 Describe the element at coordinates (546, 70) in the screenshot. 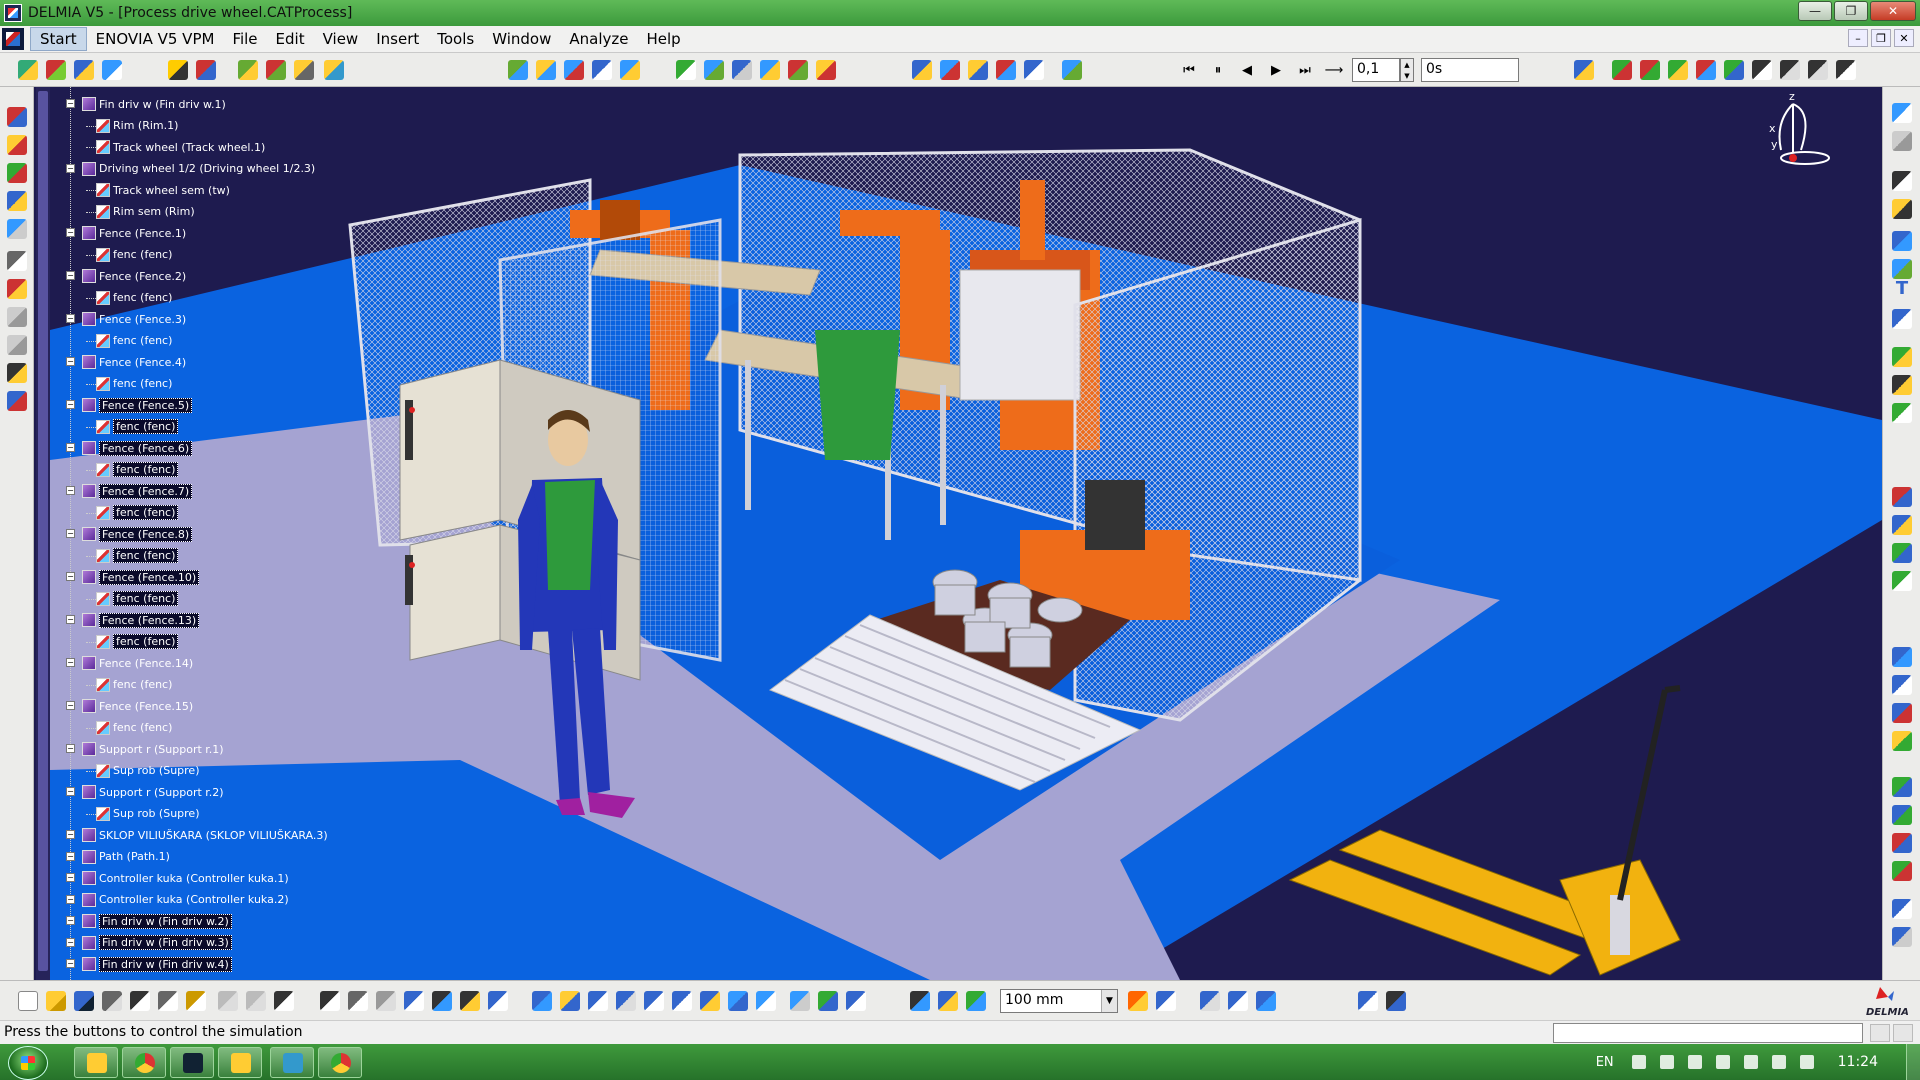

I see `tag-group-icon` at that location.